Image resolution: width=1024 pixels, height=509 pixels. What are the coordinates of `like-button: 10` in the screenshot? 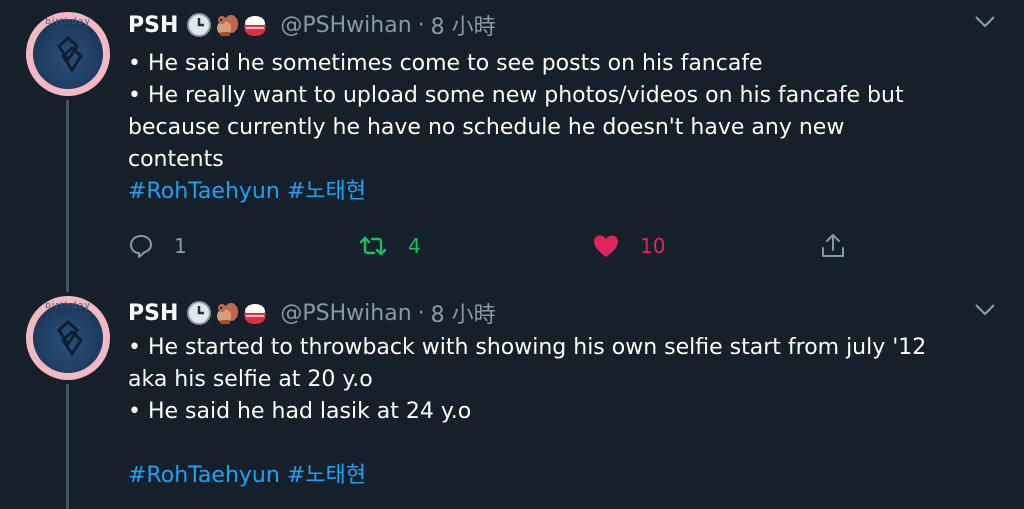 It's located at (628, 246).